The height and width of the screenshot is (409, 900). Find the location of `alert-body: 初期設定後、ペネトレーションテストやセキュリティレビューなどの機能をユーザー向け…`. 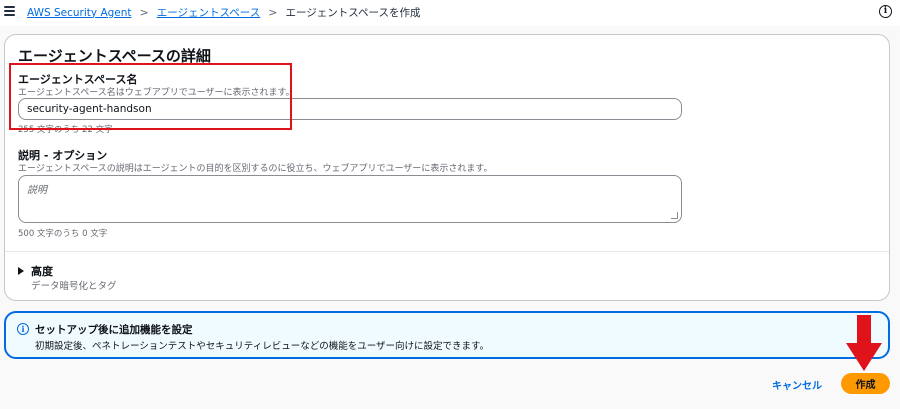

alert-body: 初期設定後、ペネトレーションテストやセキュリティレビューなどの機能をユーザー向け… is located at coordinates (262, 346).